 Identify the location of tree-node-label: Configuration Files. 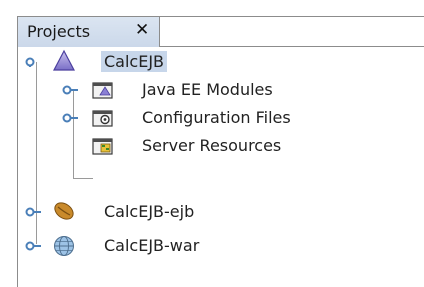
(216, 117).